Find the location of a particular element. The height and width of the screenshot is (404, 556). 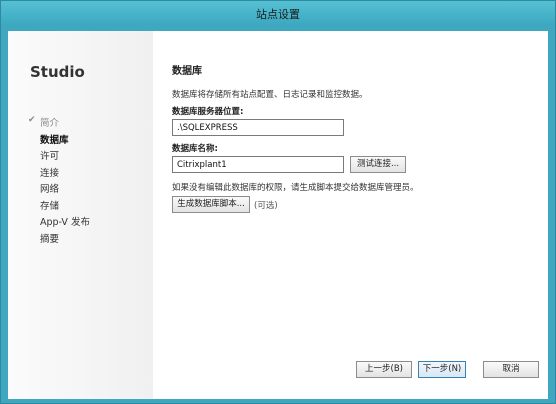

title-bar: 站点设置 is located at coordinates (278, 13).